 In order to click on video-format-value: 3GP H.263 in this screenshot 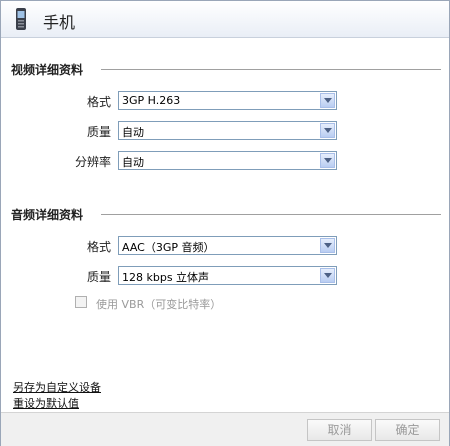, I will do `click(151, 100)`.